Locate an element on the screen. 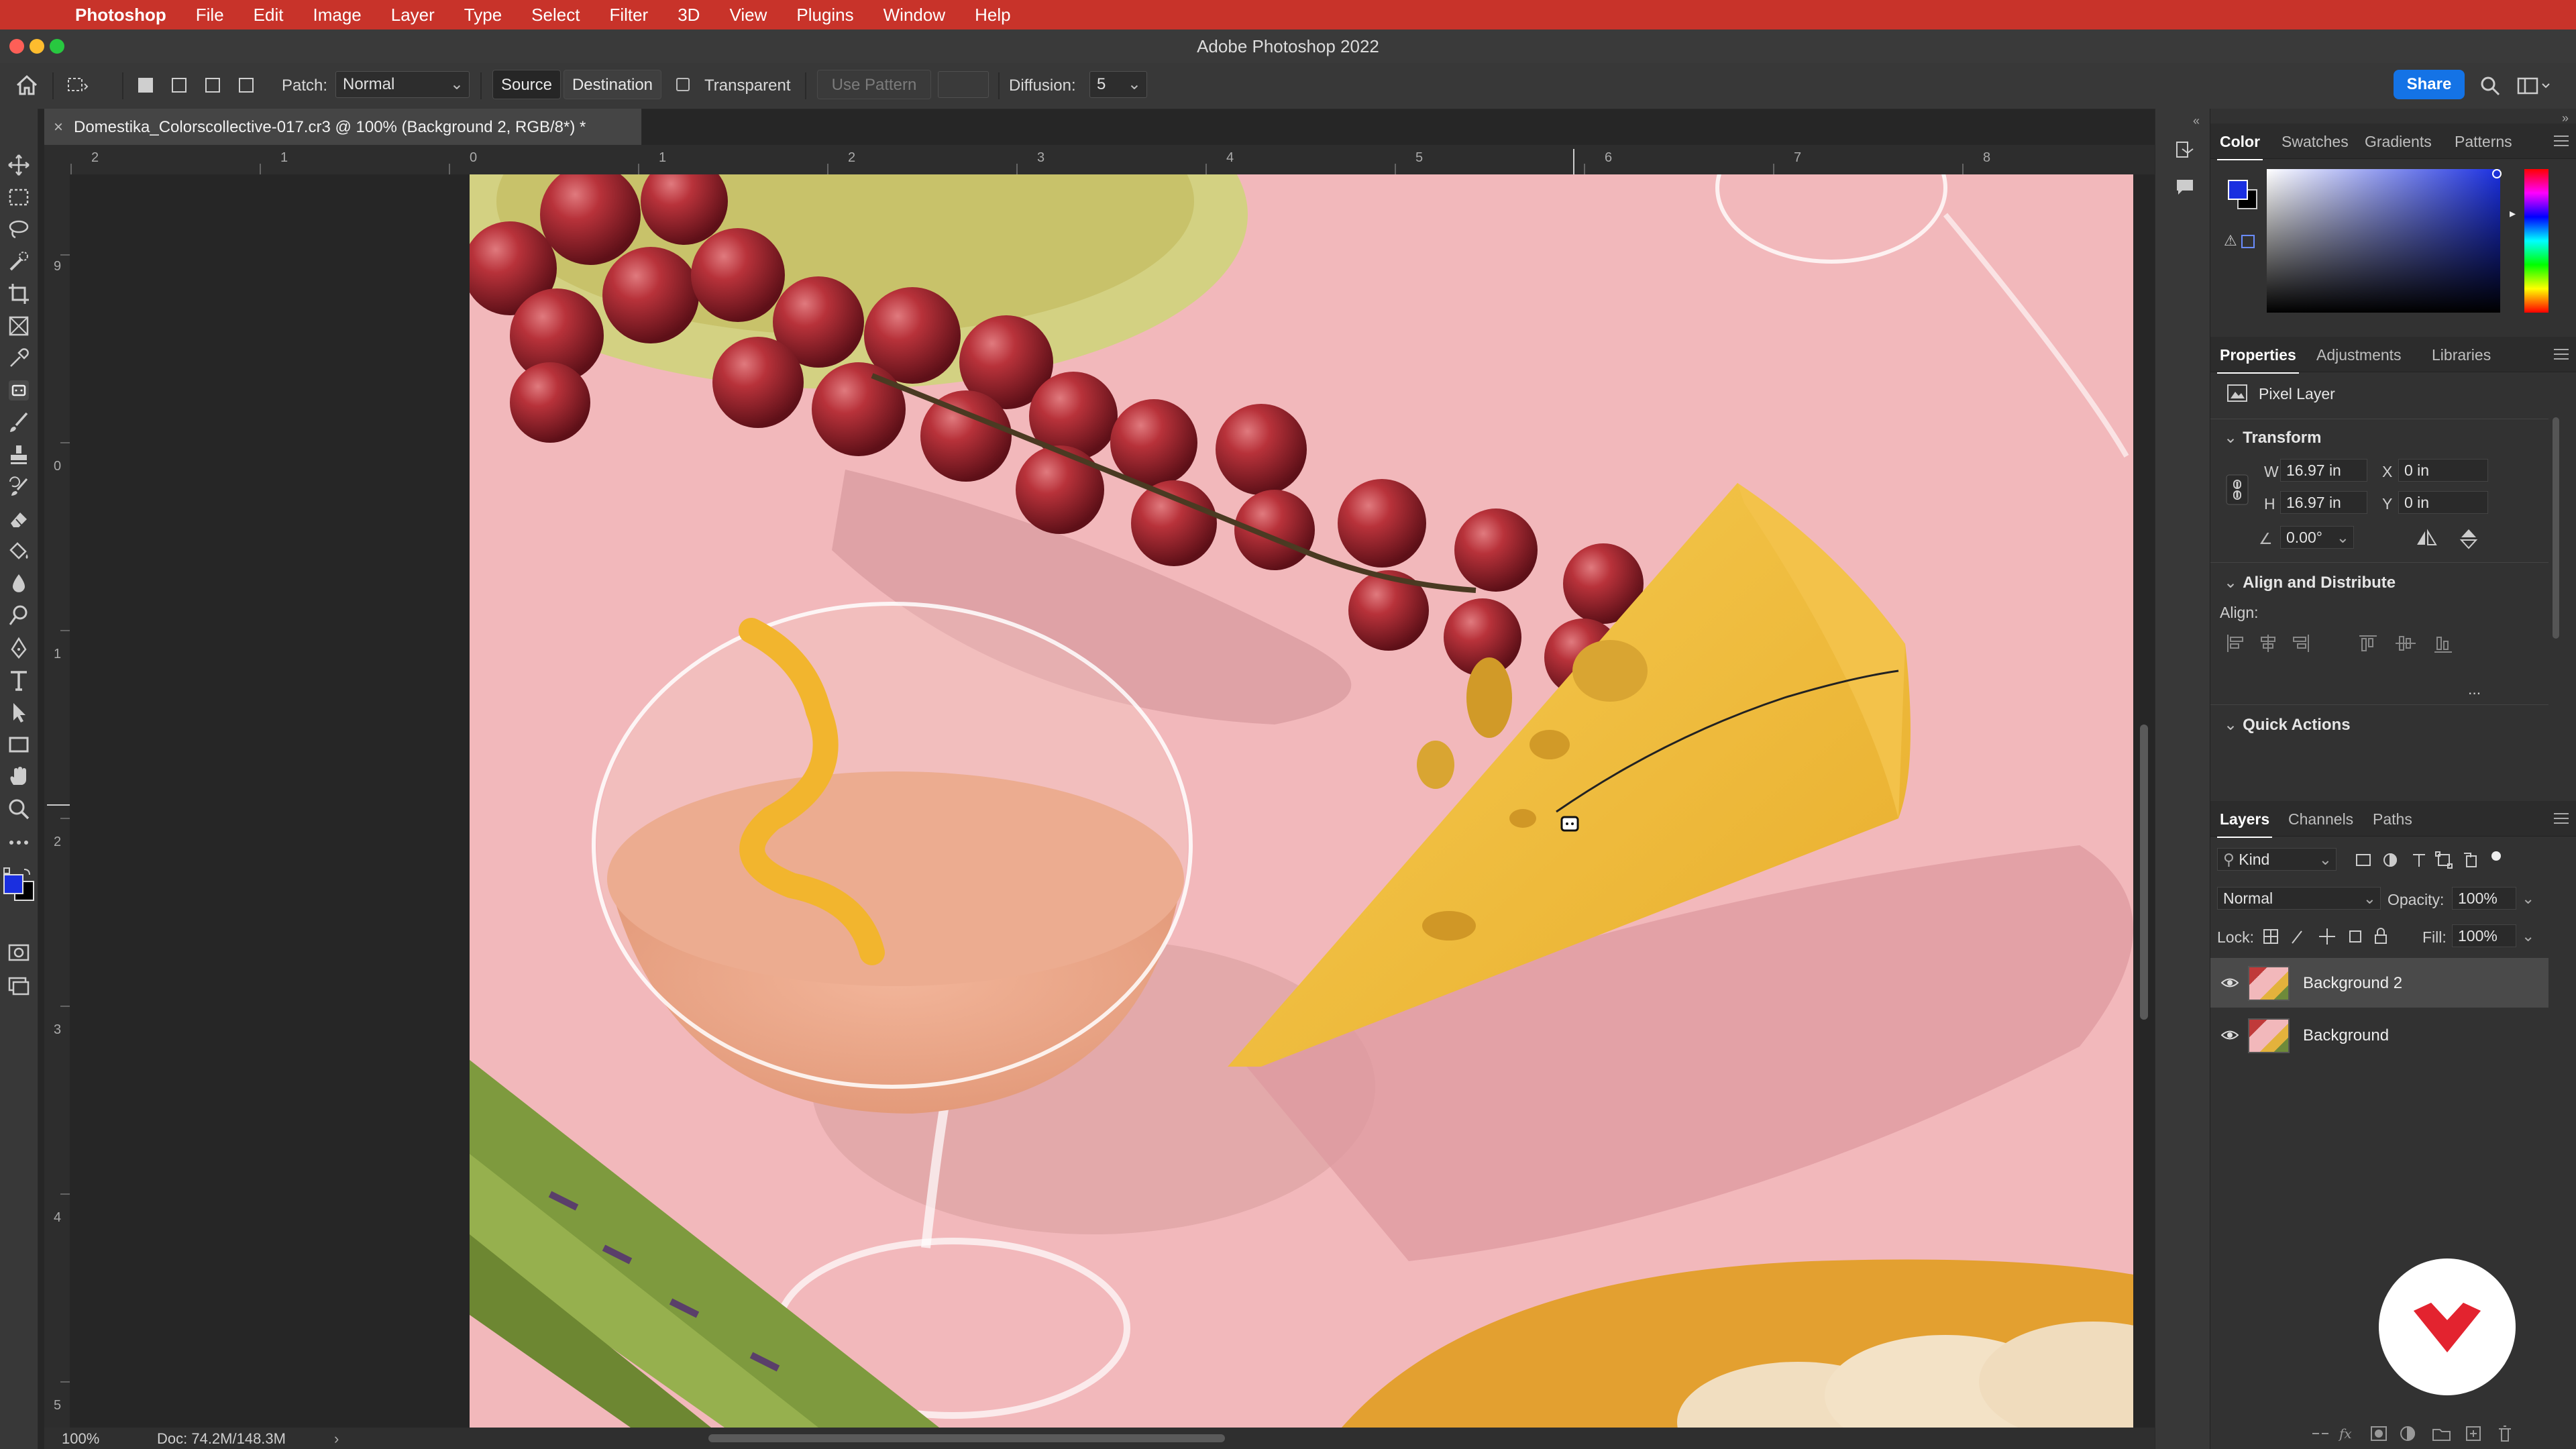 The height and width of the screenshot is (1449, 2576). foreground-color-swatch is located at coordinates (2238, 190).